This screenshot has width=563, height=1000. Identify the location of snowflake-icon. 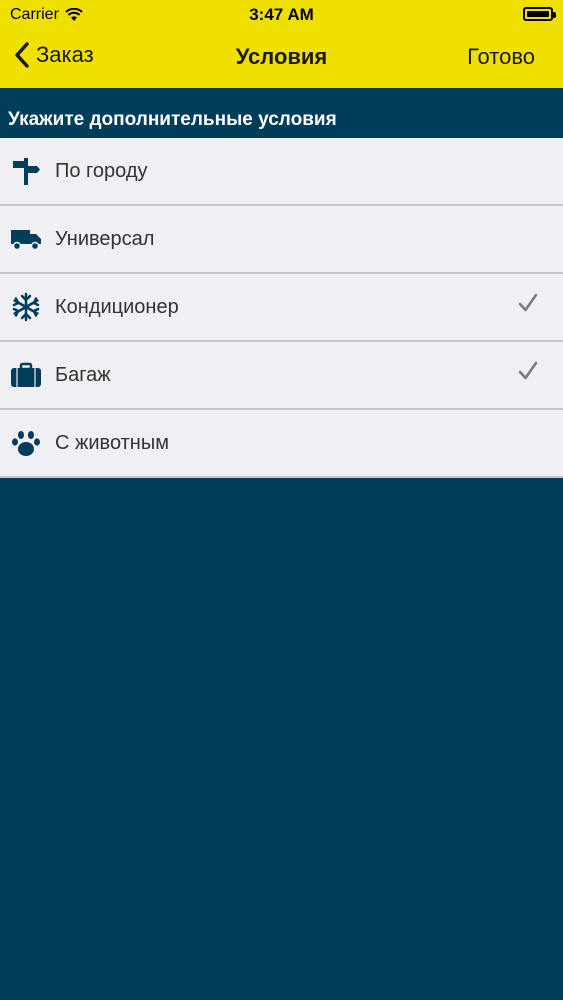
(26, 307).